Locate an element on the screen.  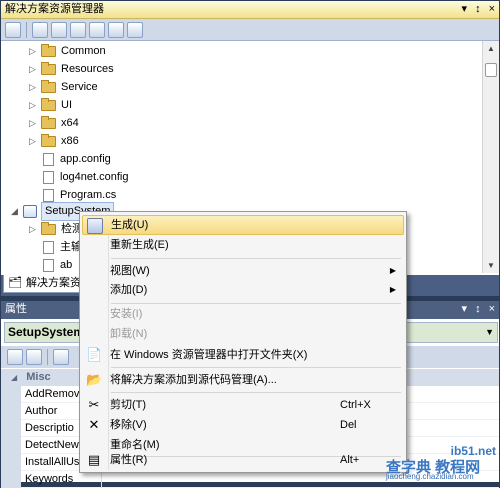
tree-item-label: Common is located at coordinates (83, 51).